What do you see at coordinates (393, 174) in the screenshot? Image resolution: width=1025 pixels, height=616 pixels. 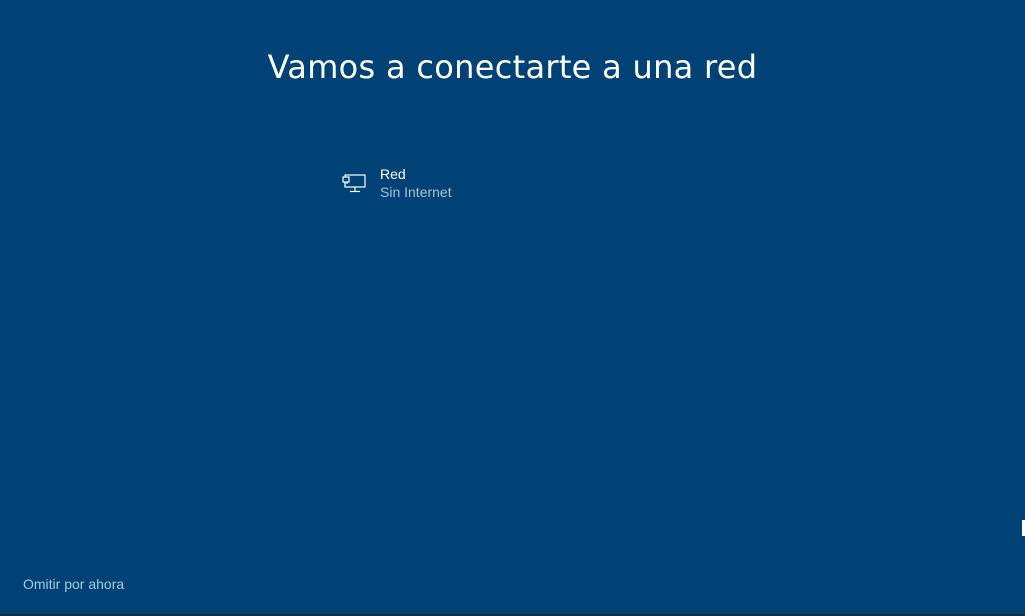 I see `network-name: Red` at bounding box center [393, 174].